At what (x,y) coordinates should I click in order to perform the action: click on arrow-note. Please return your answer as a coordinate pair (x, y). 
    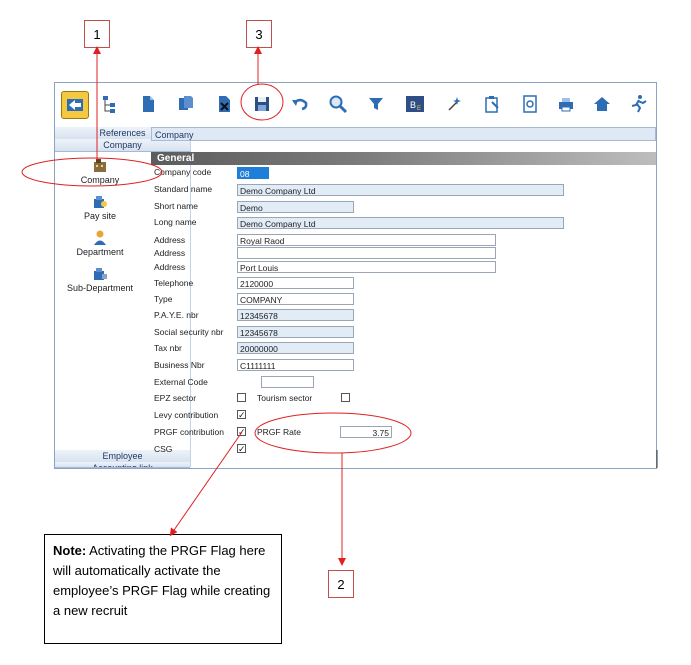
    Looking at the image, I should click on (206, 484).